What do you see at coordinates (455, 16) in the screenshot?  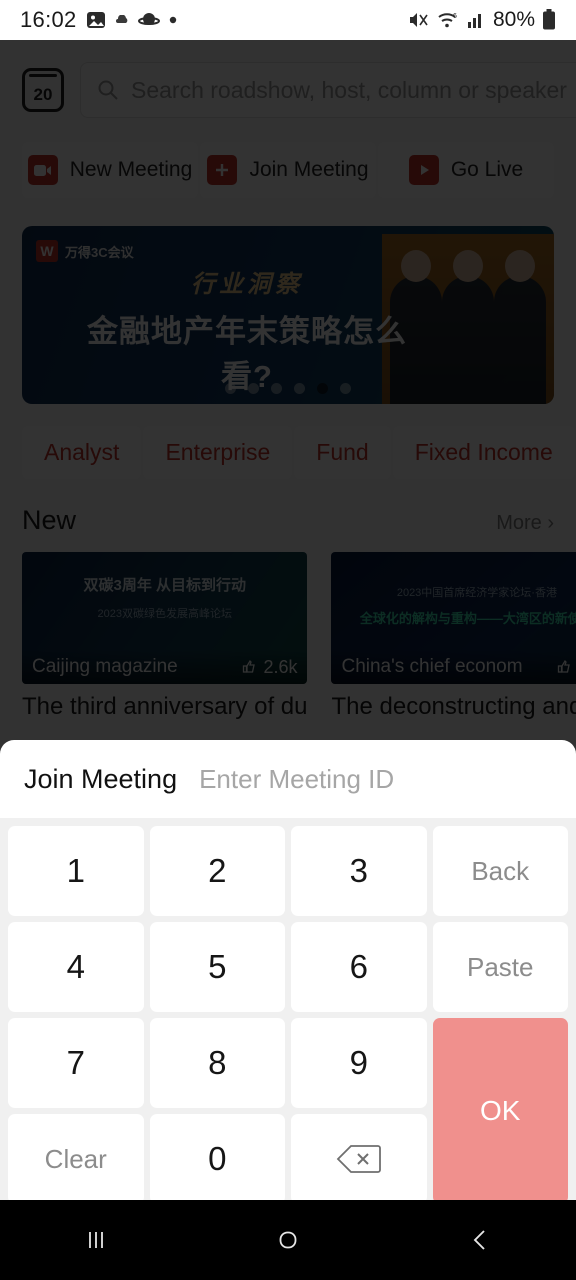 I see `svg-text: 6` at bounding box center [455, 16].